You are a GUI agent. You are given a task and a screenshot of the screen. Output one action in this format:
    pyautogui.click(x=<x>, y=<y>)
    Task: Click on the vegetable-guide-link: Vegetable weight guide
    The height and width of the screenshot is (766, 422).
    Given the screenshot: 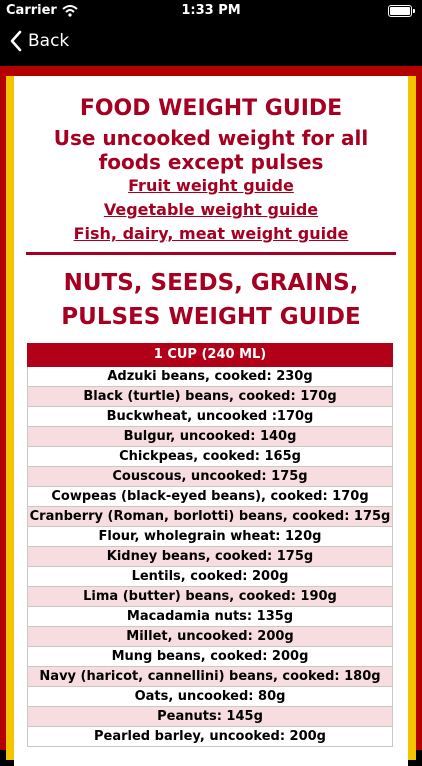 What is the action you would take?
    pyautogui.click(x=211, y=209)
    